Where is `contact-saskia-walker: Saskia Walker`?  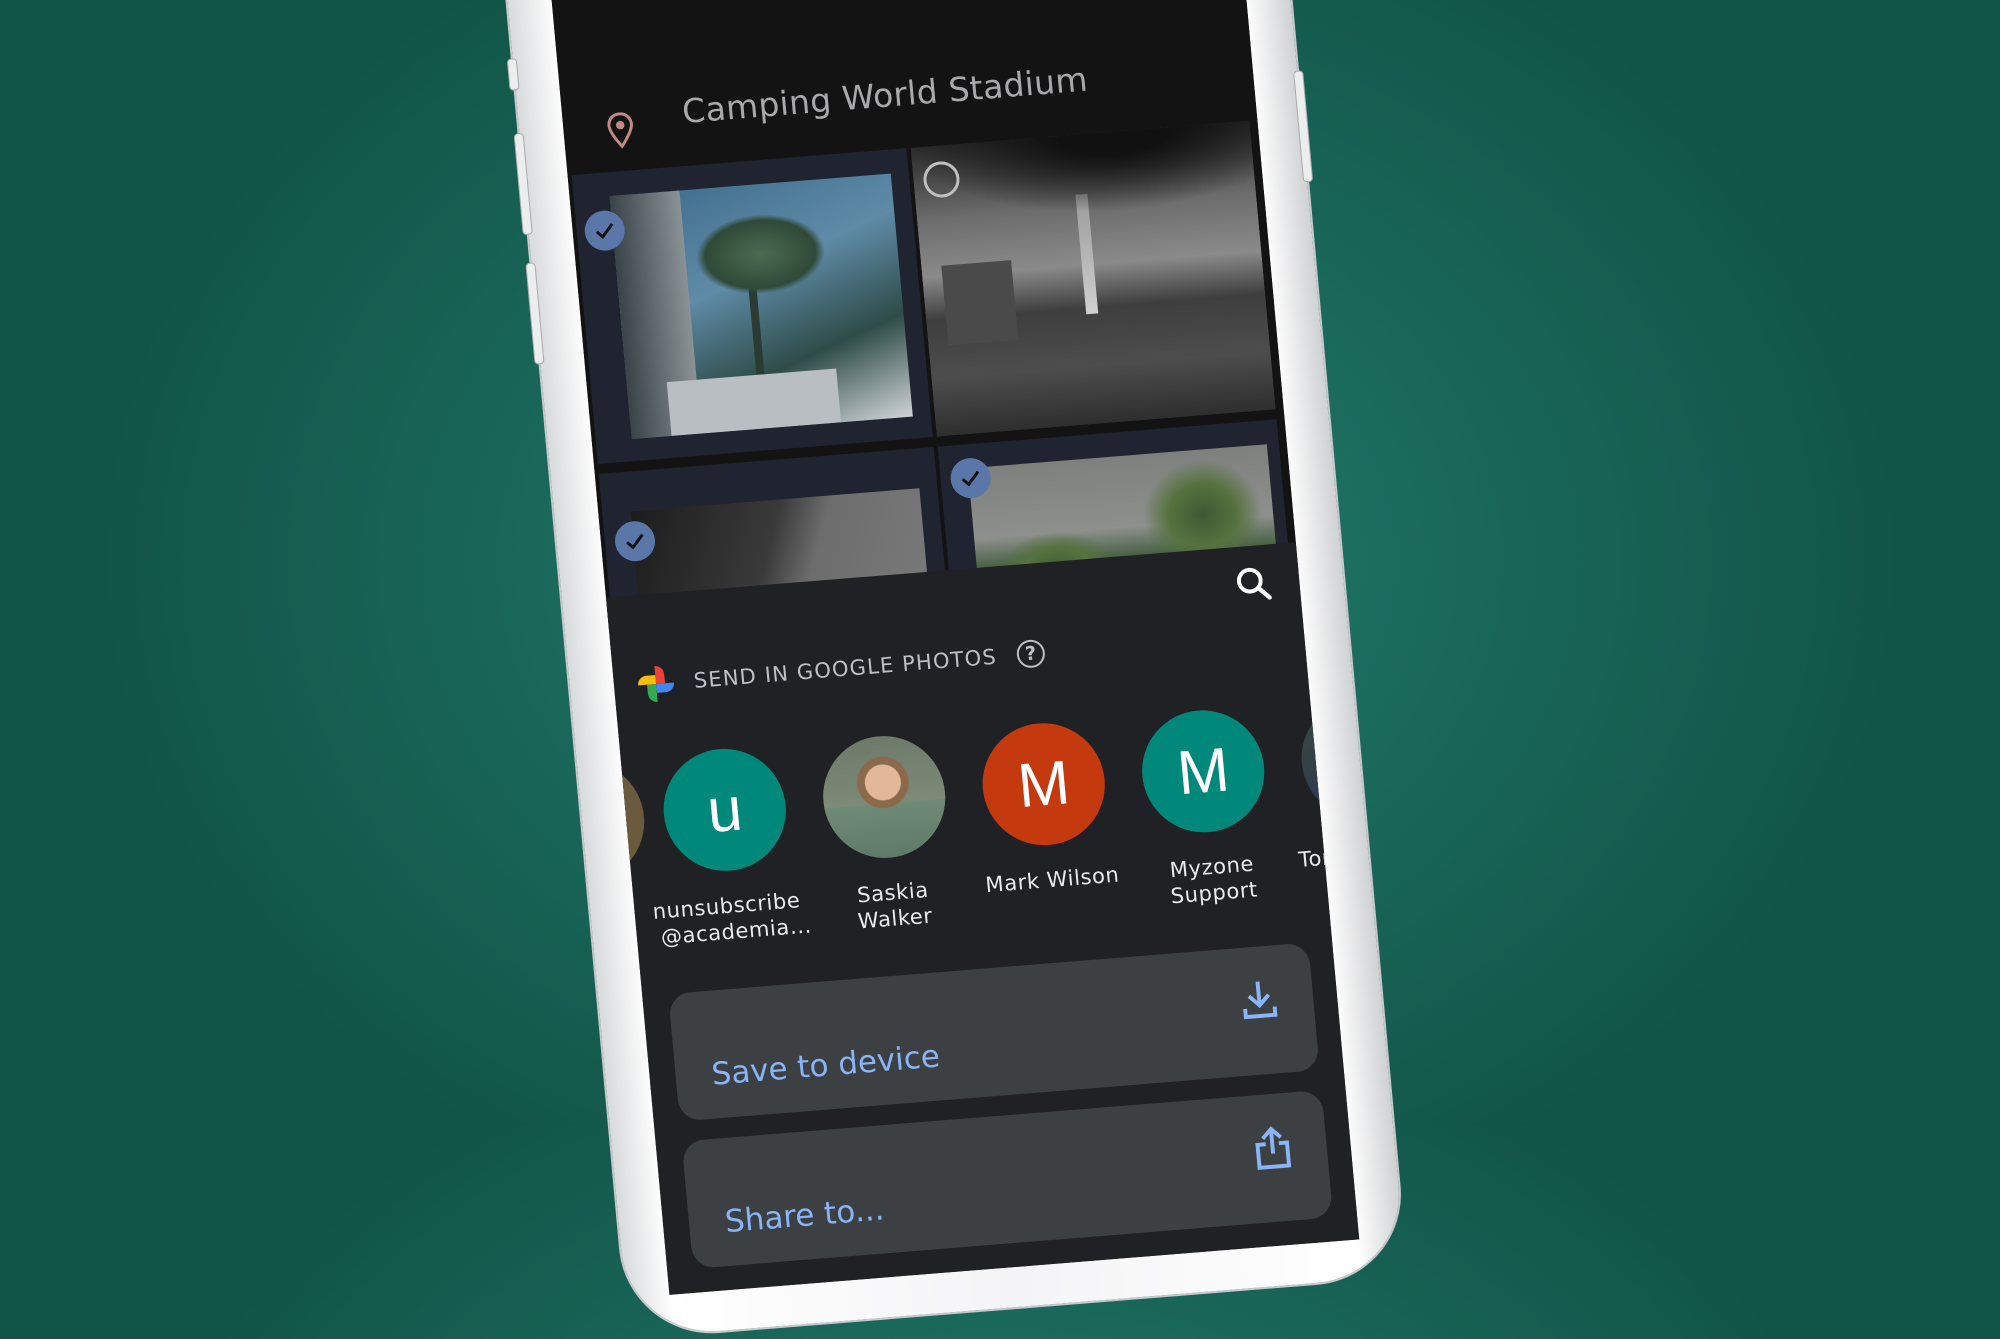 contact-saskia-walker: Saskia Walker is located at coordinates (887, 833).